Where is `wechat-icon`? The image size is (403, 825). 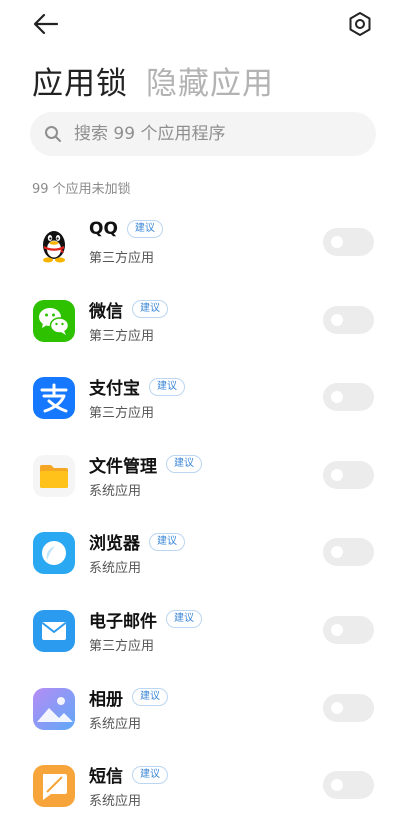
wechat-icon is located at coordinates (54, 320).